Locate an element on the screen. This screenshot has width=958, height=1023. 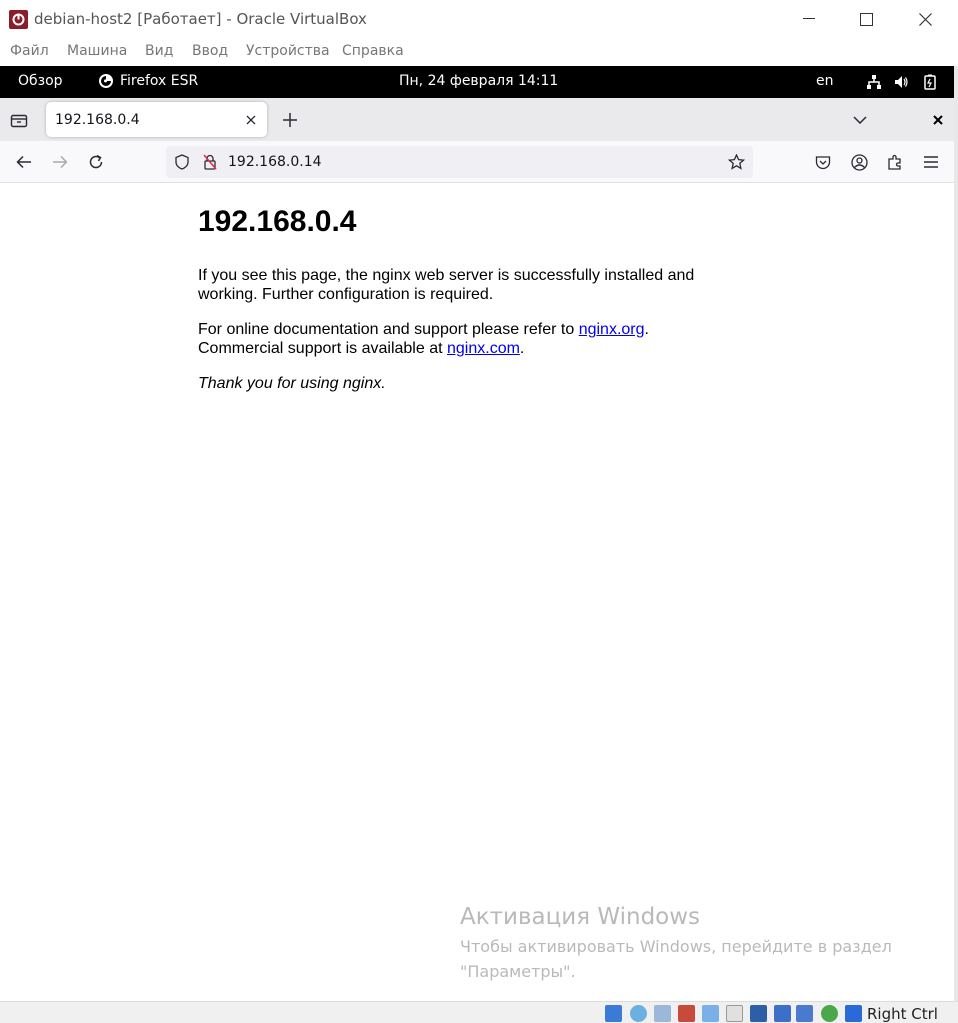
usb-icon is located at coordinates (710, 1013).